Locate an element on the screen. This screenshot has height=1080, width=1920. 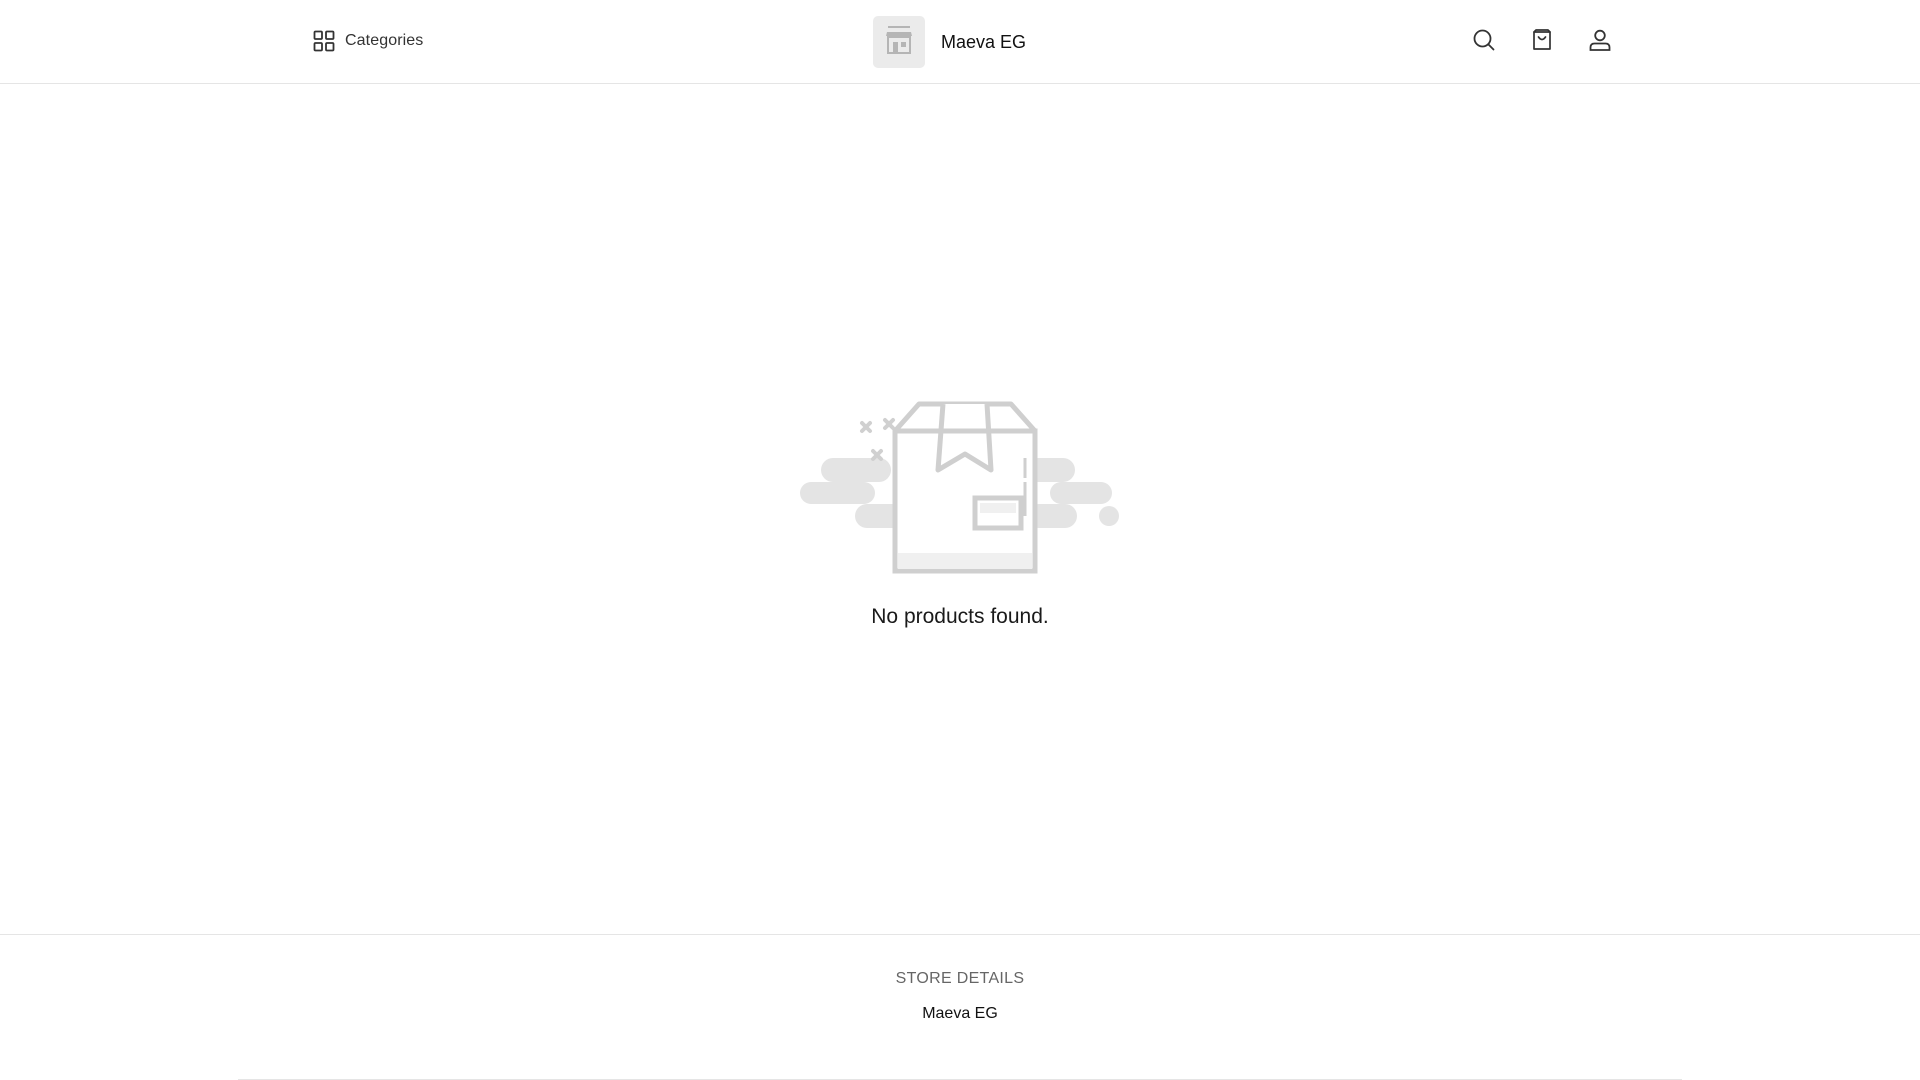
store-logo is located at coordinates (899, 42).